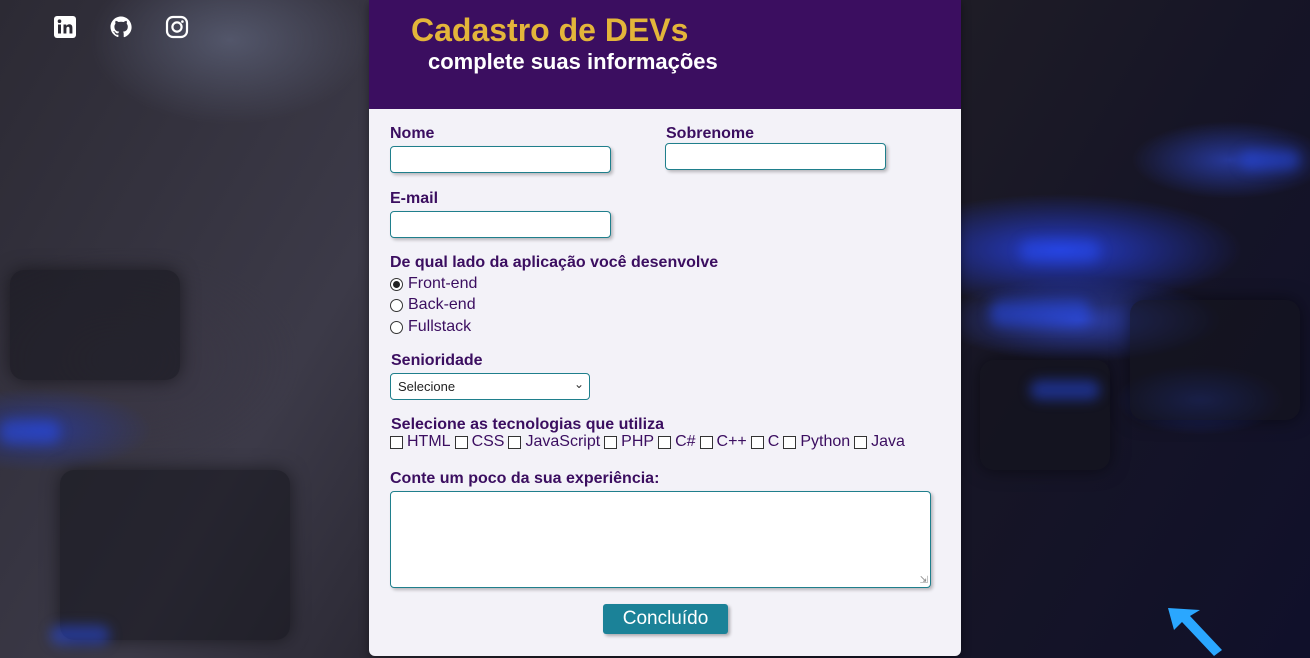 The height and width of the screenshot is (658, 1310). What do you see at coordinates (773, 441) in the screenshot?
I see `checkbox-label: C` at bounding box center [773, 441].